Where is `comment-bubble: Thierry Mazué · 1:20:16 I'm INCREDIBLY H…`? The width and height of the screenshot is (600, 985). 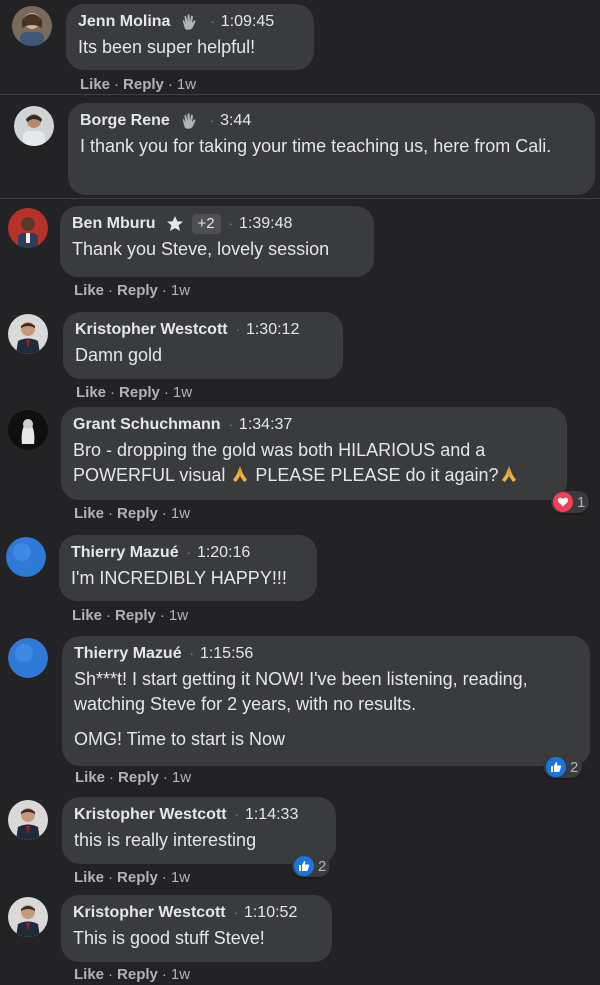
comment-bubble: Thierry Mazué · 1:20:16 I'm INCREDIBLY H… is located at coordinates (188, 568).